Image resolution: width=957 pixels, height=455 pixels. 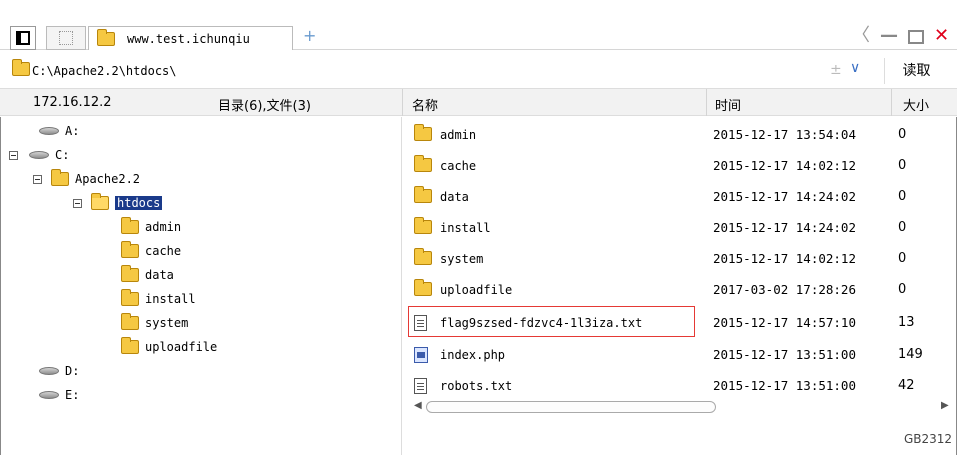 What do you see at coordinates (679, 196) in the screenshot?
I see `file-row: data 2015-12-17 14:24:02 0` at bounding box center [679, 196].